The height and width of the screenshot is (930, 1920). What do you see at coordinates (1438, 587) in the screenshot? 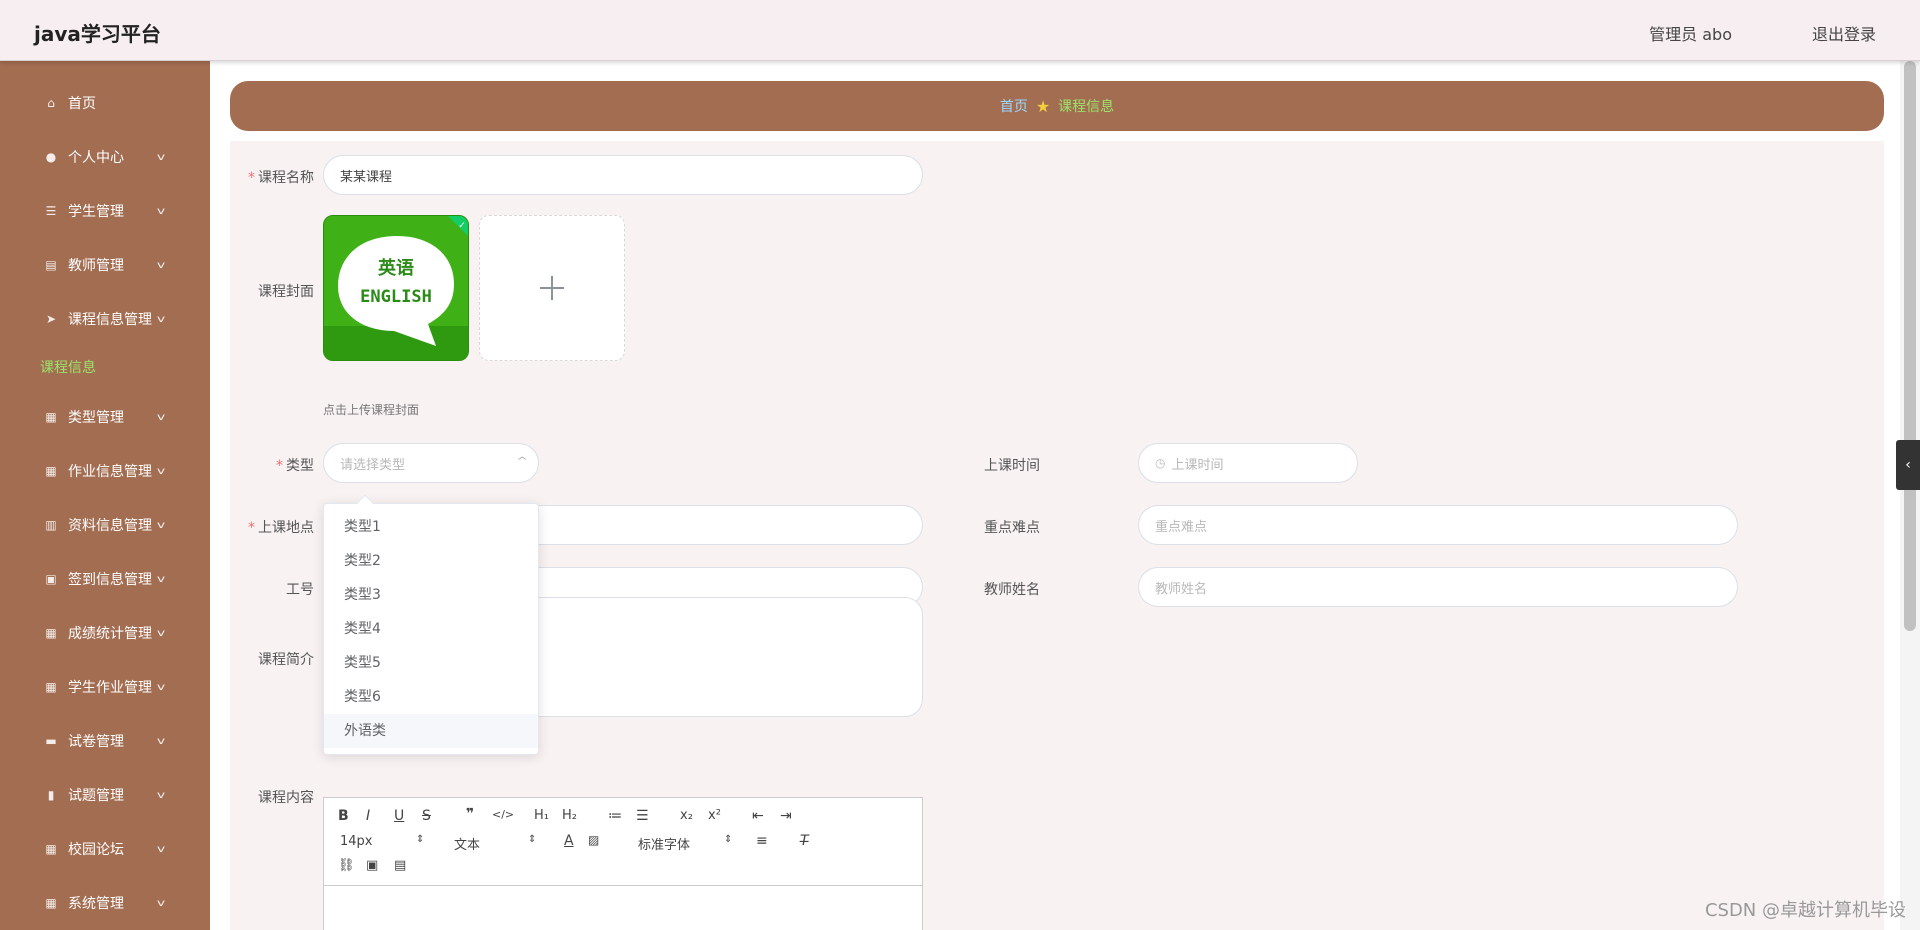
I see `teacher-name-input: 教师姓名` at bounding box center [1438, 587].